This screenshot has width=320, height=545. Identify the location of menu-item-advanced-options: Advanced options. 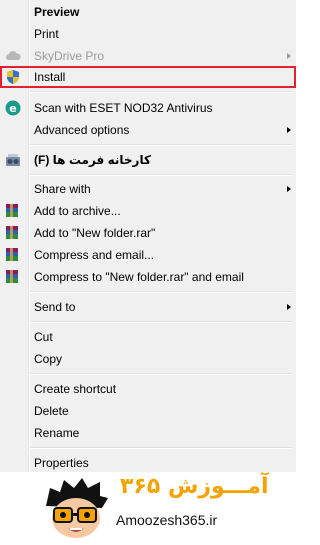
(148, 130).